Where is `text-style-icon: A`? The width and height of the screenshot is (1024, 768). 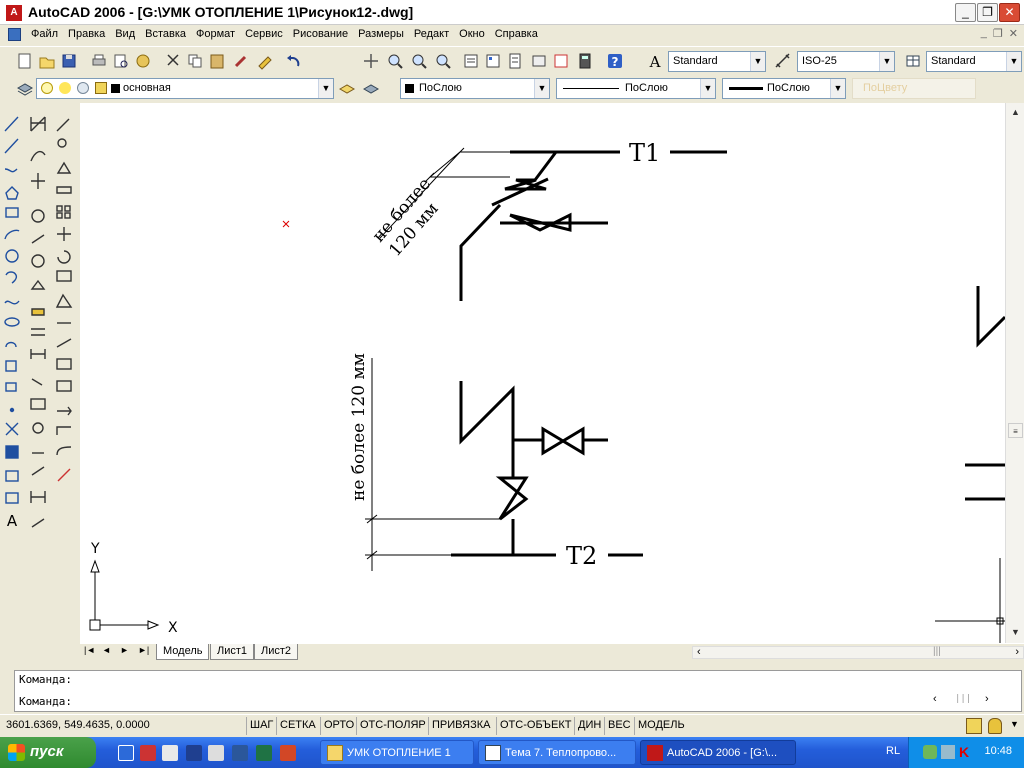
text-style-icon: A is located at coordinates (655, 61).